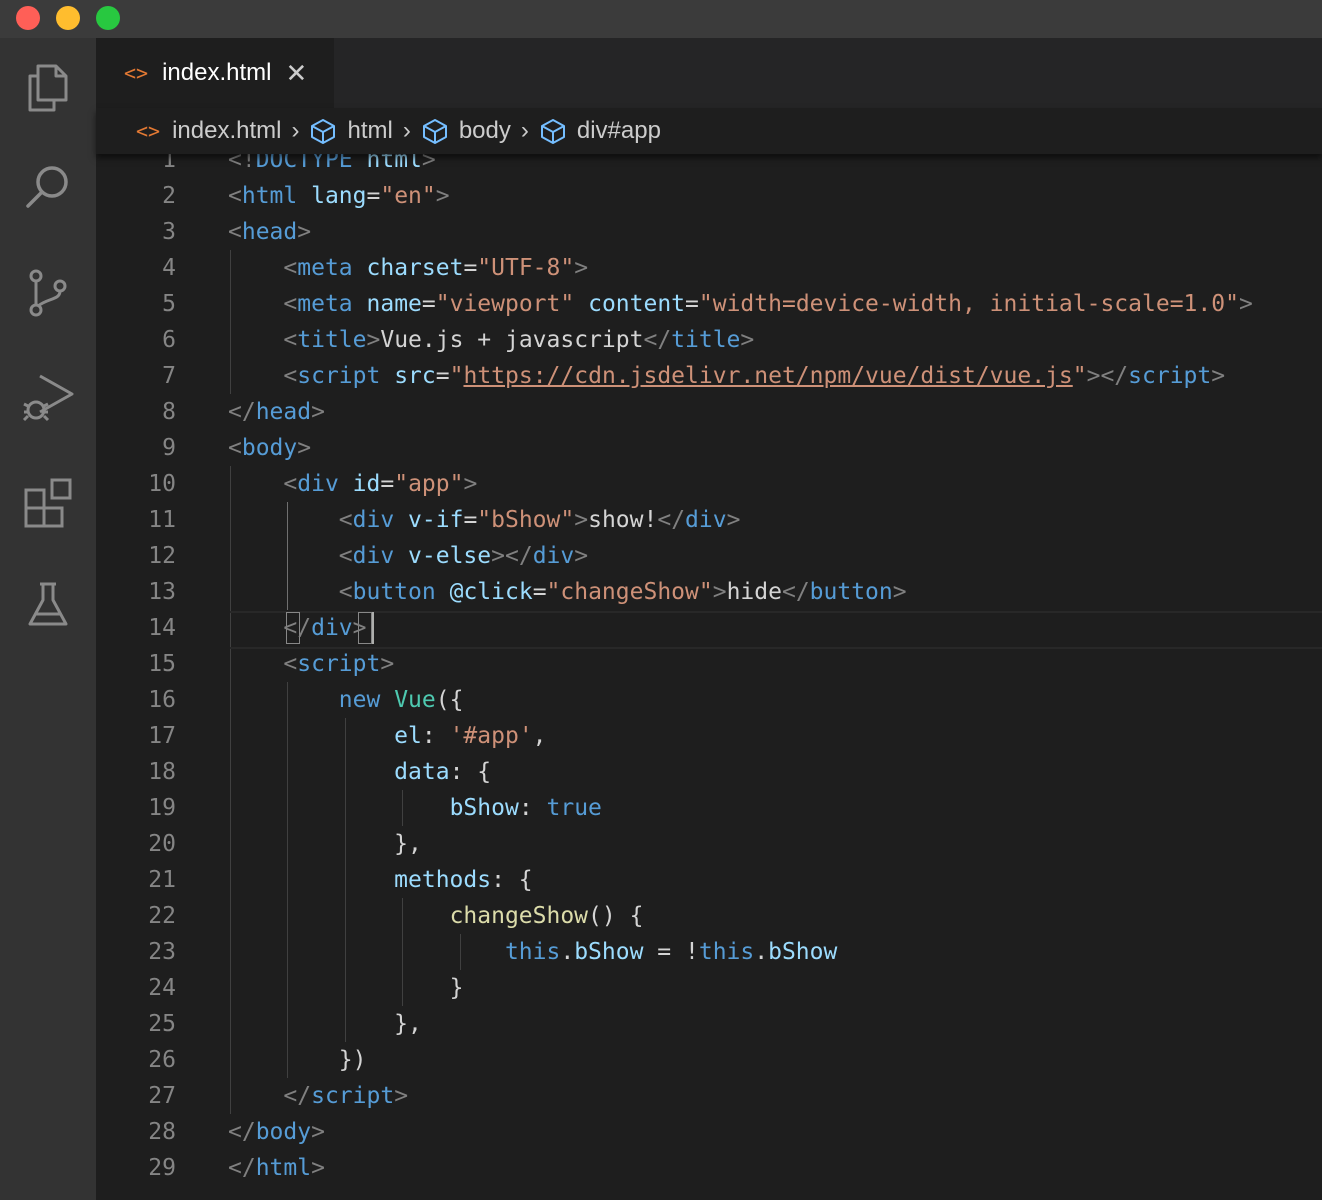 This screenshot has height=1200, width=1322. What do you see at coordinates (48, 502) in the screenshot?
I see `extensions-icon` at bounding box center [48, 502].